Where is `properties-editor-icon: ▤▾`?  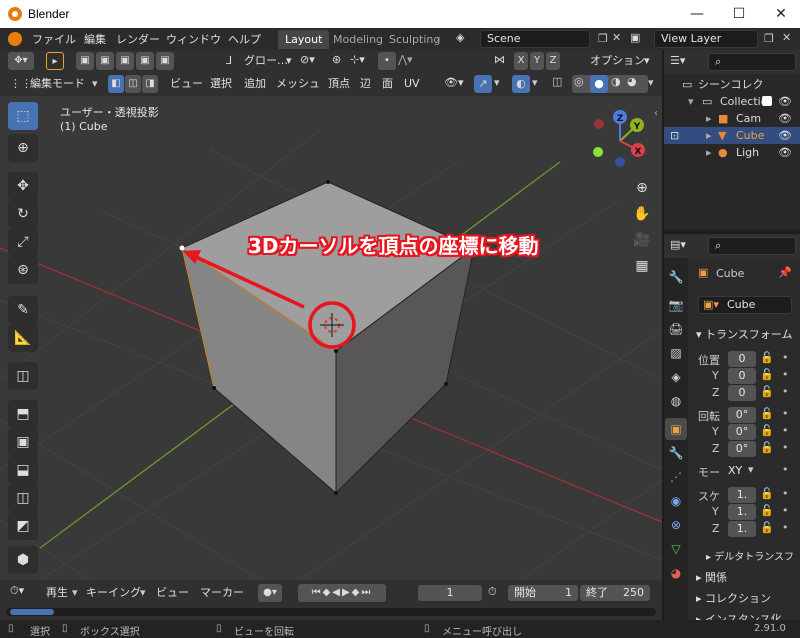 properties-editor-icon: ▤▾ is located at coordinates (678, 244).